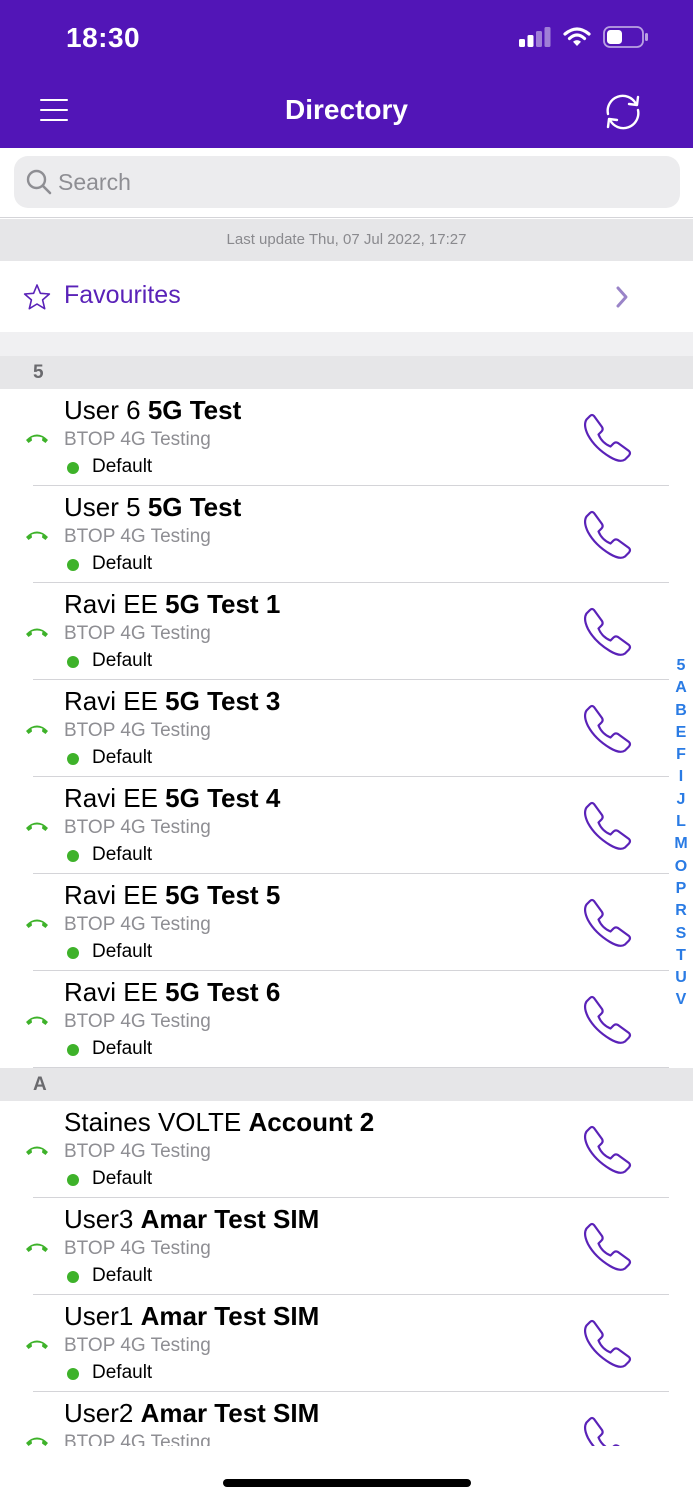 This screenshot has height=1500, width=693. I want to click on index-letter: F, so click(681, 755).